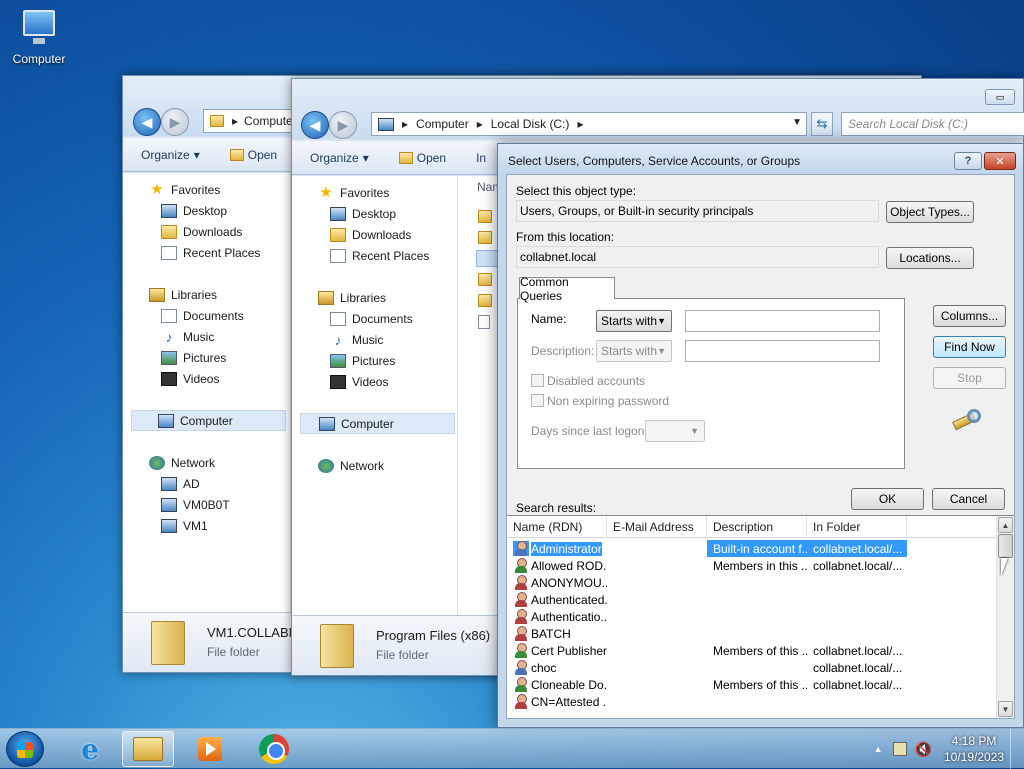  I want to click on stop-button: Stop, so click(969, 378).